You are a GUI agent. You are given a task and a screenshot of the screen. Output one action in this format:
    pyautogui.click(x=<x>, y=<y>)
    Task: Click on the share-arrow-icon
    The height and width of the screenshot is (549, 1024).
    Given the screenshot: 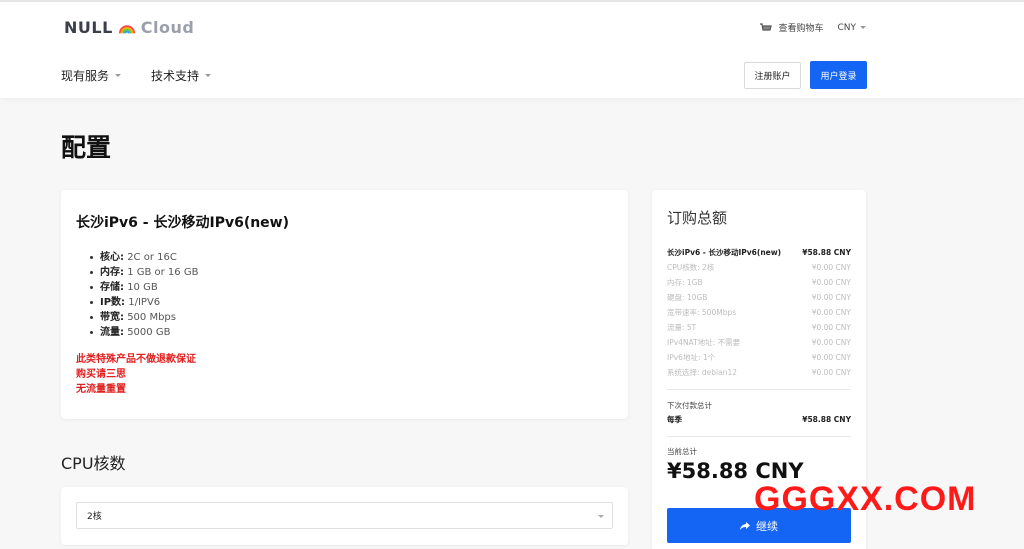 What is the action you would take?
    pyautogui.click(x=745, y=525)
    